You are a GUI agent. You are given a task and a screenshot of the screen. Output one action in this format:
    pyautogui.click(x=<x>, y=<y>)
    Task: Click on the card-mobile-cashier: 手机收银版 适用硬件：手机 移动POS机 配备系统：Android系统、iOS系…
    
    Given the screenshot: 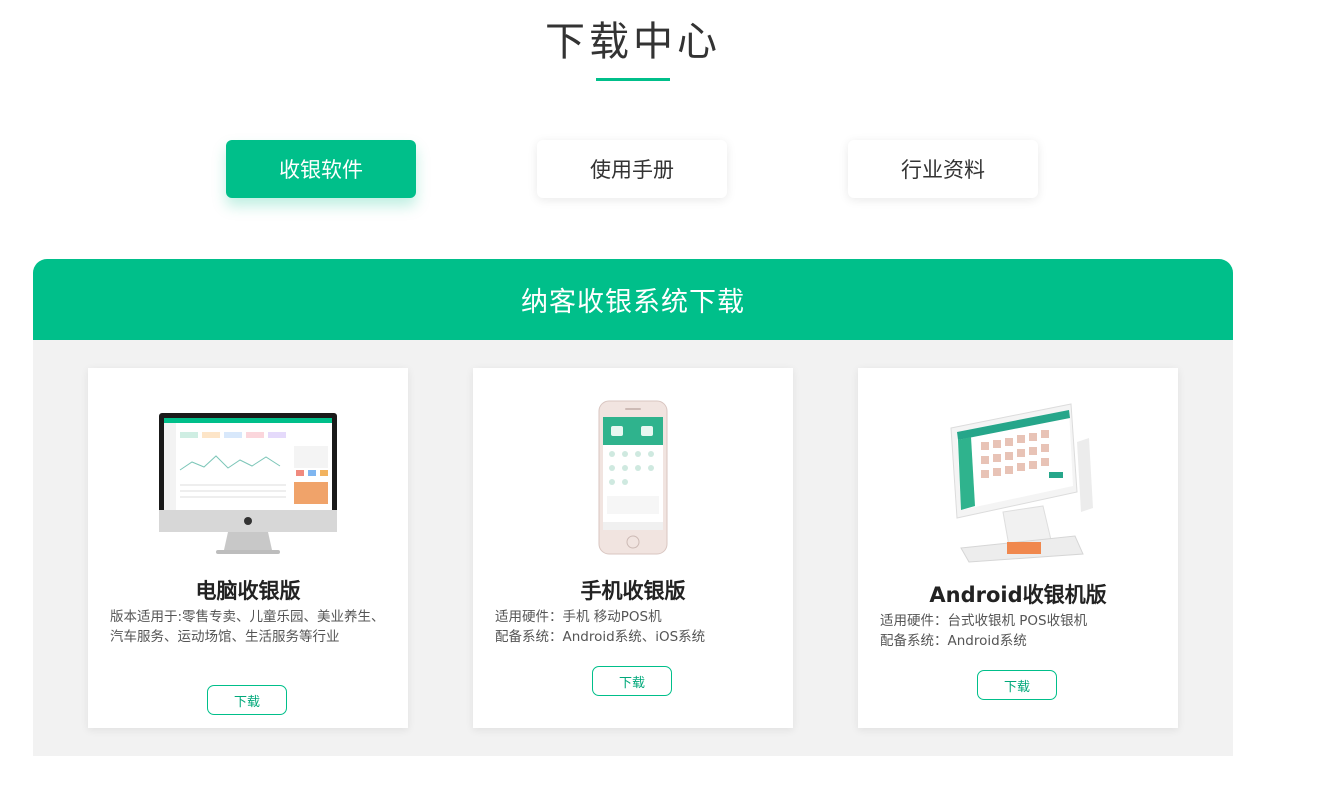 What is the action you would take?
    pyautogui.click(x=633, y=548)
    